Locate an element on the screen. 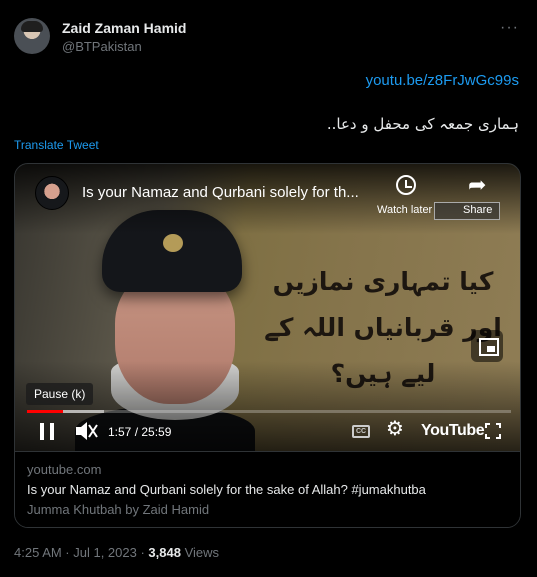 This screenshot has height=577, width=537. author-avatar is located at coordinates (32, 36).